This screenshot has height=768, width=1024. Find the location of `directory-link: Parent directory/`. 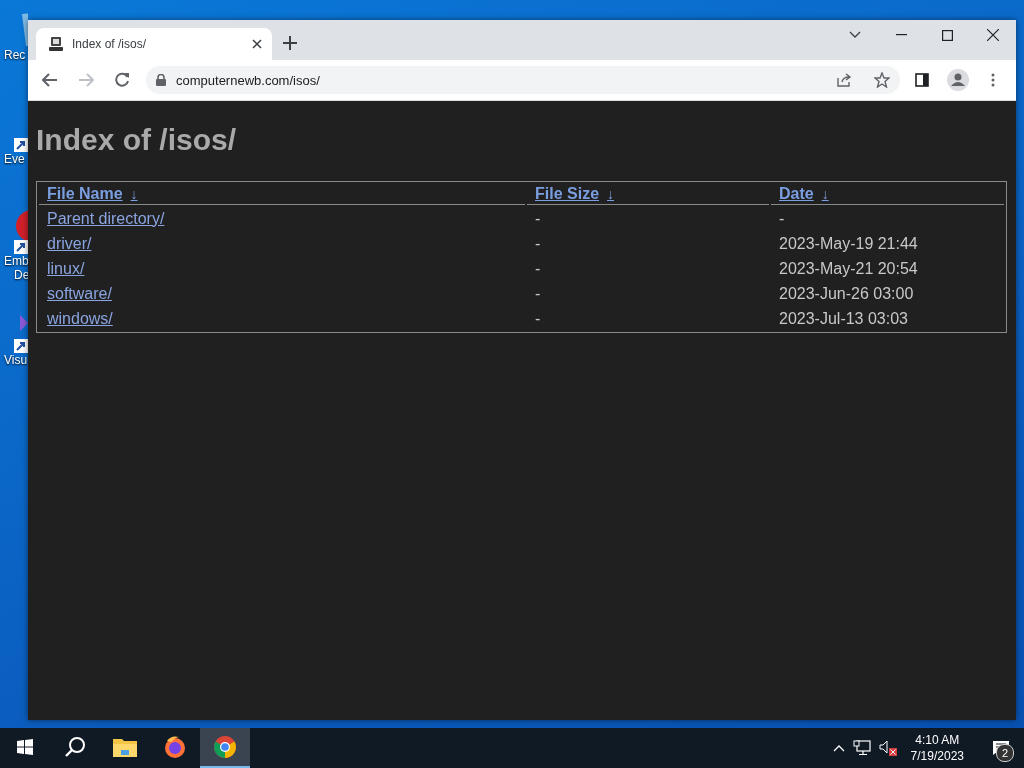

directory-link: Parent directory/ is located at coordinates (106, 218).